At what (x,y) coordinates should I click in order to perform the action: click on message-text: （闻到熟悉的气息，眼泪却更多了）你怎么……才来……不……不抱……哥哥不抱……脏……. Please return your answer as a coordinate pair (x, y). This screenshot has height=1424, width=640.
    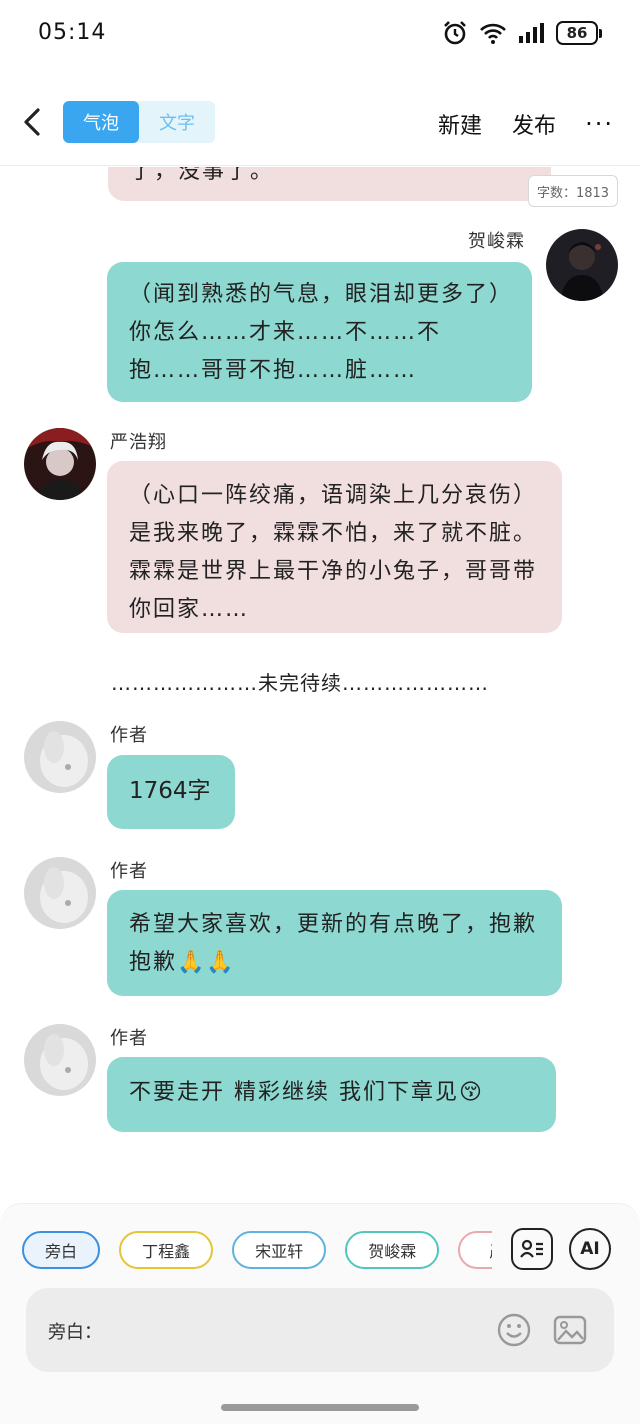
    Looking at the image, I should click on (316, 332).